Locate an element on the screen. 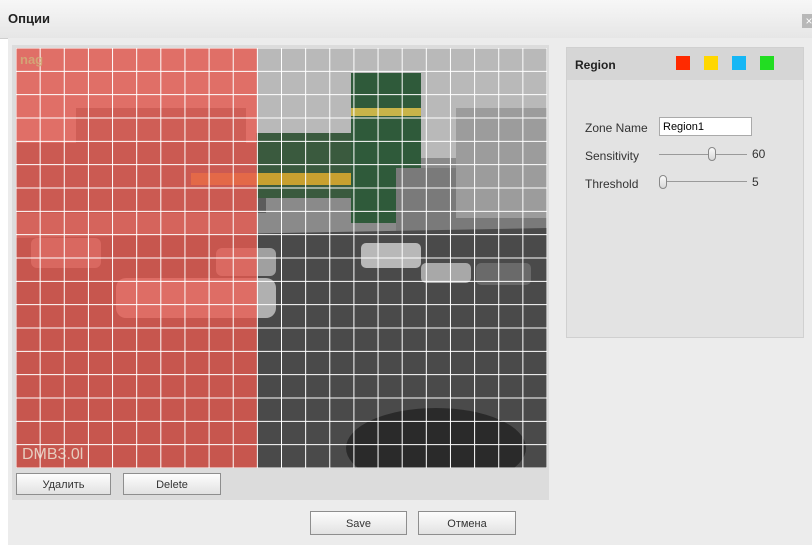 The width and height of the screenshot is (812, 545). title-bar: Опции × is located at coordinates (406, 19).